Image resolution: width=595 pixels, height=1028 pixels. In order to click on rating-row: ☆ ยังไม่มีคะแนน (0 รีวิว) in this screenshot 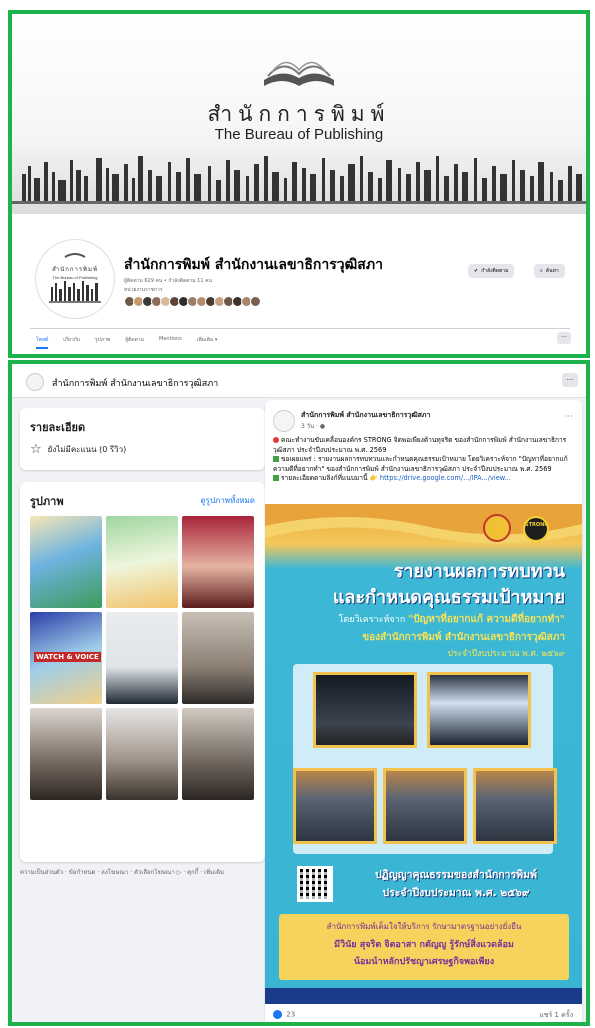, I will do `click(78, 449)`.